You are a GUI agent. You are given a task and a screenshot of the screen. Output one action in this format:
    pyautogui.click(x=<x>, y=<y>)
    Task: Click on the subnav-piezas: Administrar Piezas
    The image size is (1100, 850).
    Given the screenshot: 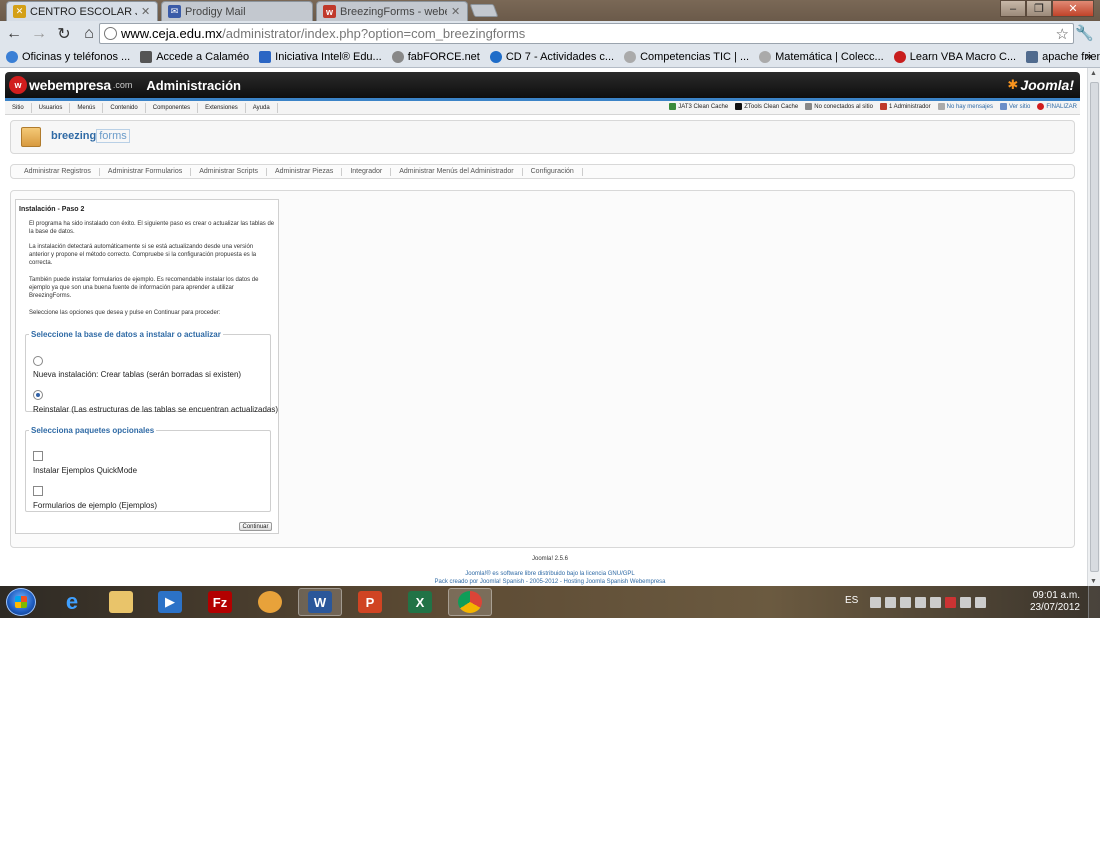 What is the action you would take?
    pyautogui.click(x=305, y=171)
    